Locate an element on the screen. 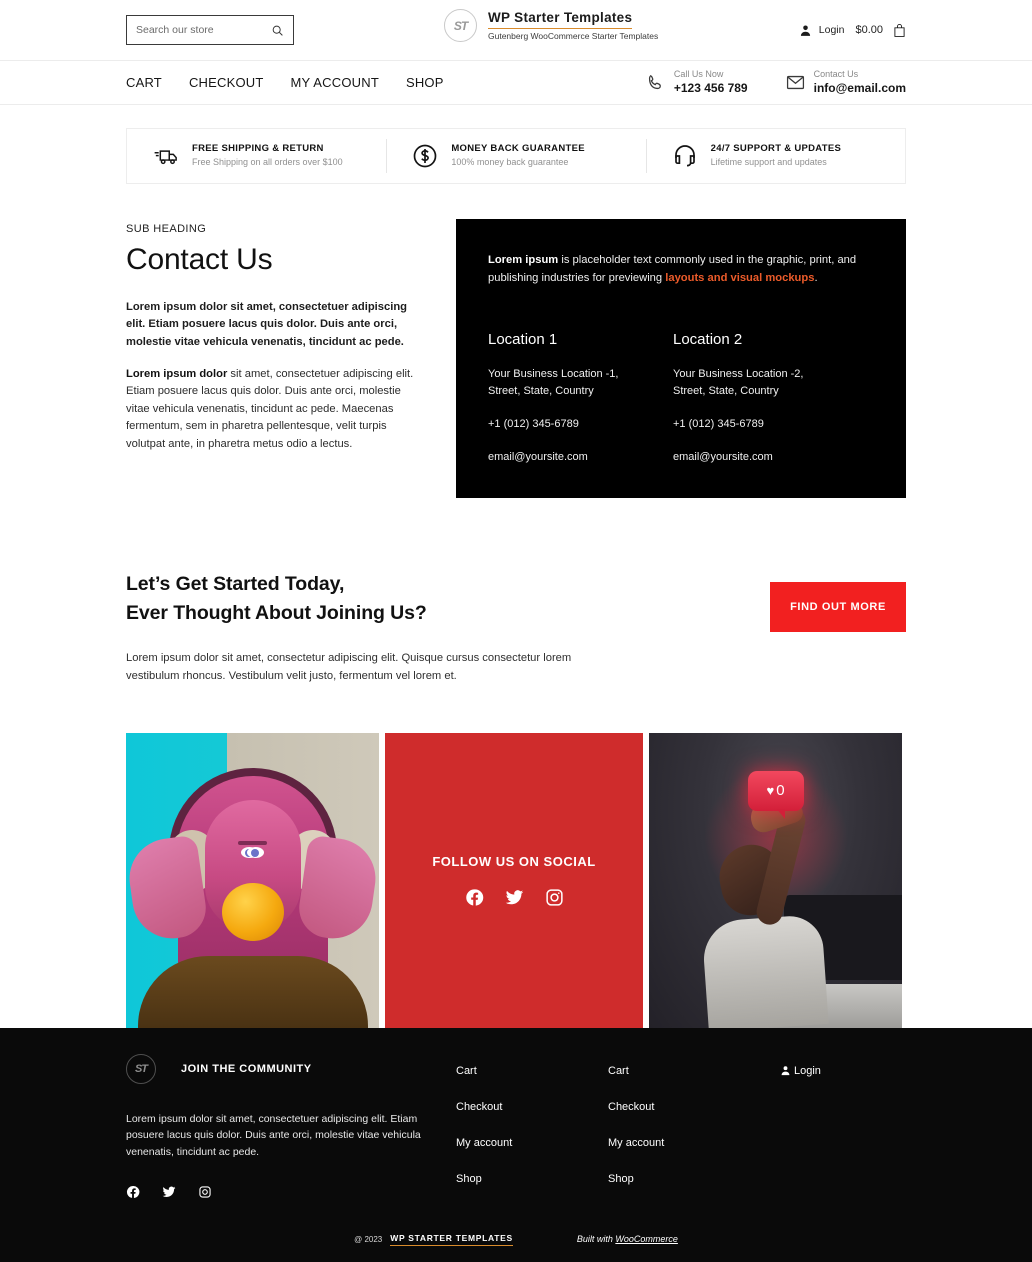 The width and height of the screenshot is (1032, 1262). feature-title: 24/7 SUPPORT & UPDATES is located at coordinates (776, 148).